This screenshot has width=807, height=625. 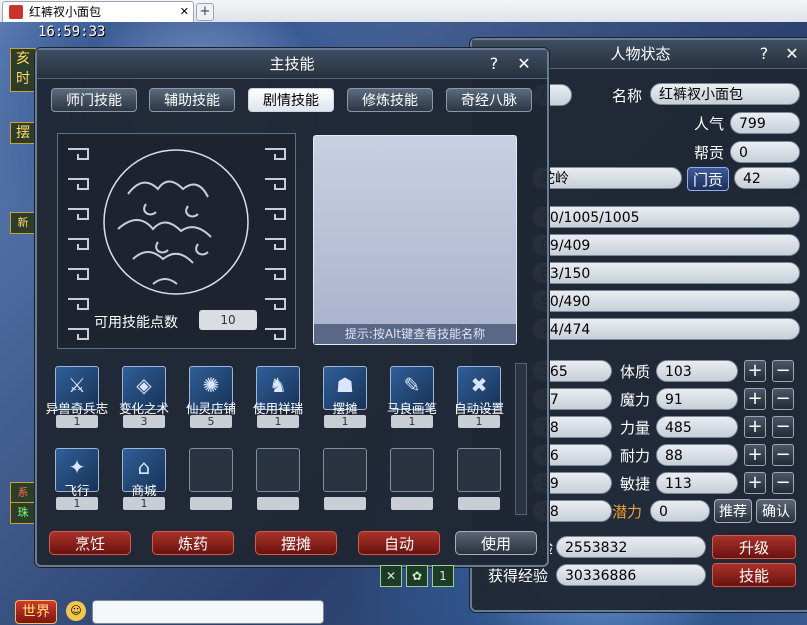 What do you see at coordinates (278, 385) in the screenshot?
I see `beast-icon: ♞` at bounding box center [278, 385].